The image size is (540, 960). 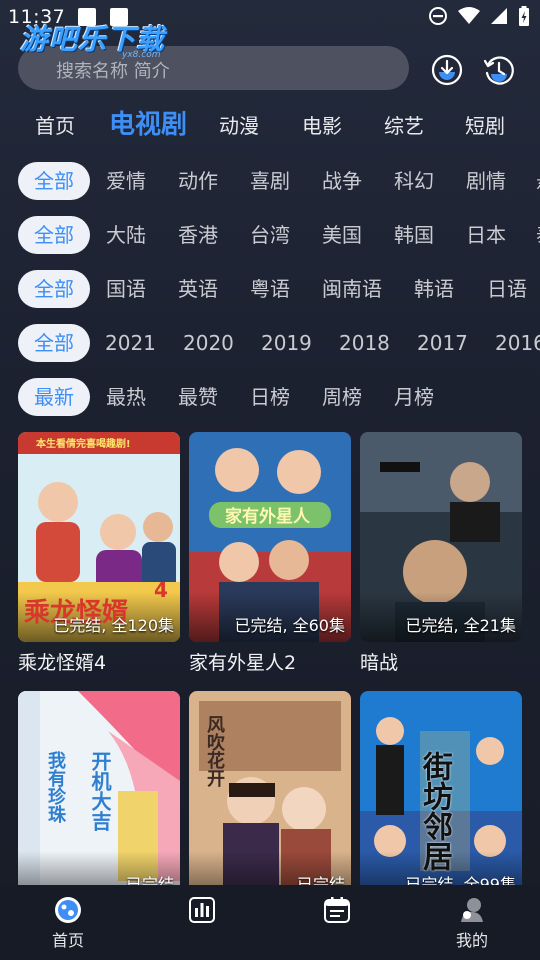 What do you see at coordinates (99, 537) in the screenshot?
I see `show-poster: 本生看倩完喜喝趣剧! 乘龙怪婿 4 已完结, 全120集` at bounding box center [99, 537].